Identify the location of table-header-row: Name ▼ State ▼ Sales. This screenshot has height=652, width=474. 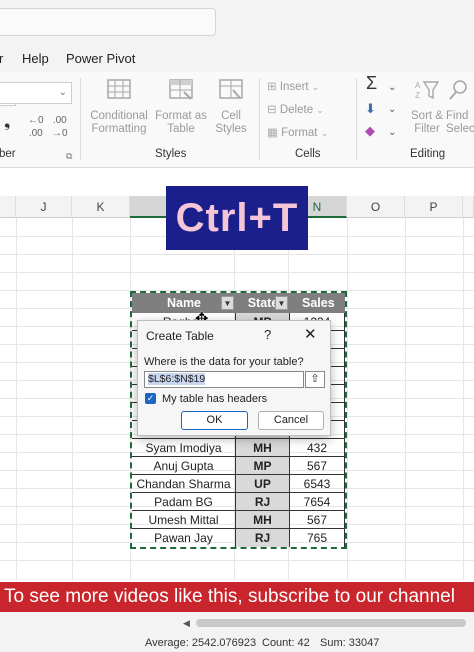
(238, 303).